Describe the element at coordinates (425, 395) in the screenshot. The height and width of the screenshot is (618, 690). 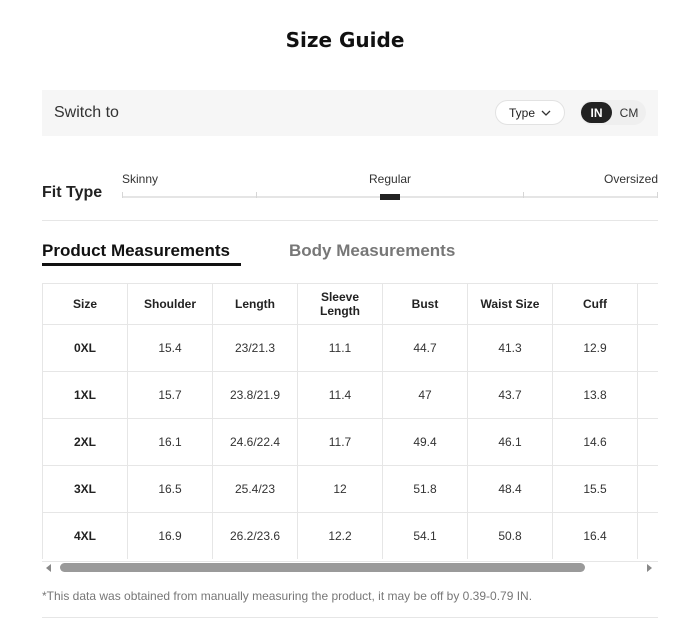
I see `table-cell: 47` at that location.